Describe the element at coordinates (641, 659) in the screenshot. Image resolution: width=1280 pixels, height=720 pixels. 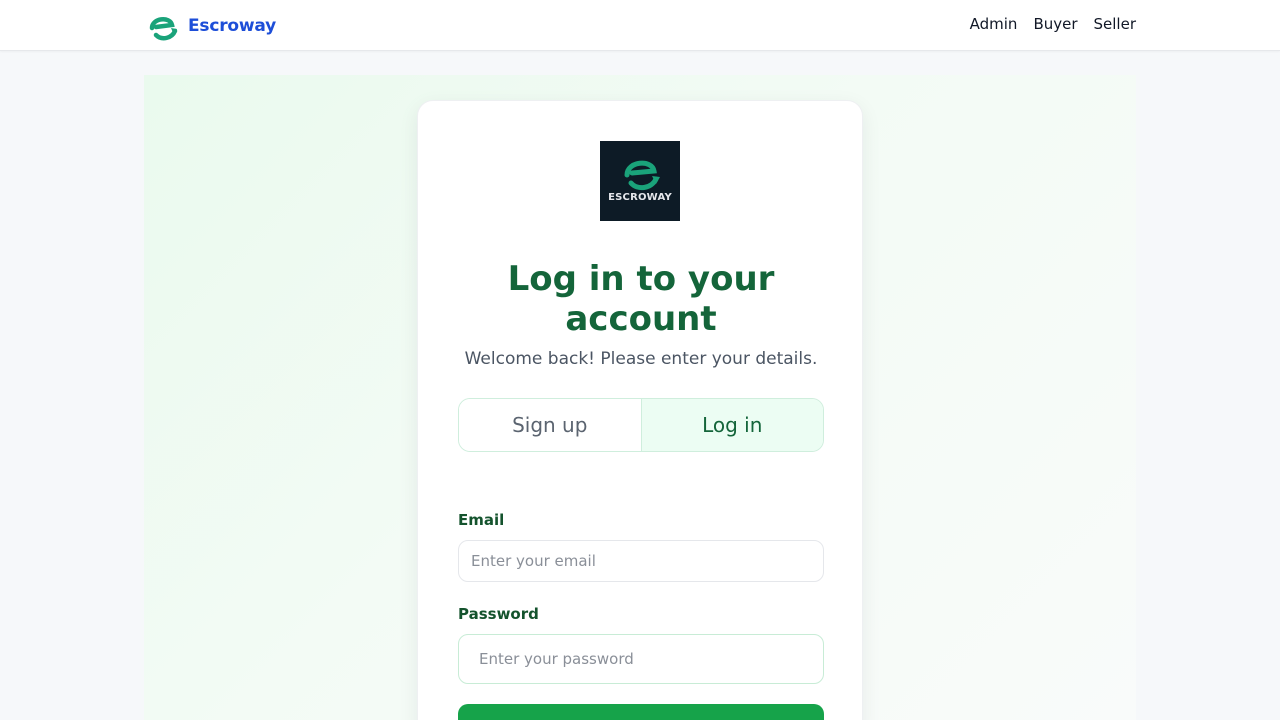
I see `password-field` at that location.